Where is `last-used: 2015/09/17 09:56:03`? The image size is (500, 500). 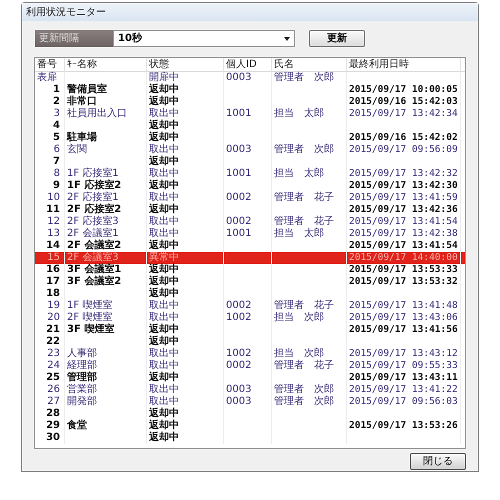
last-used: 2015/09/17 09:56:03 is located at coordinates (403, 401).